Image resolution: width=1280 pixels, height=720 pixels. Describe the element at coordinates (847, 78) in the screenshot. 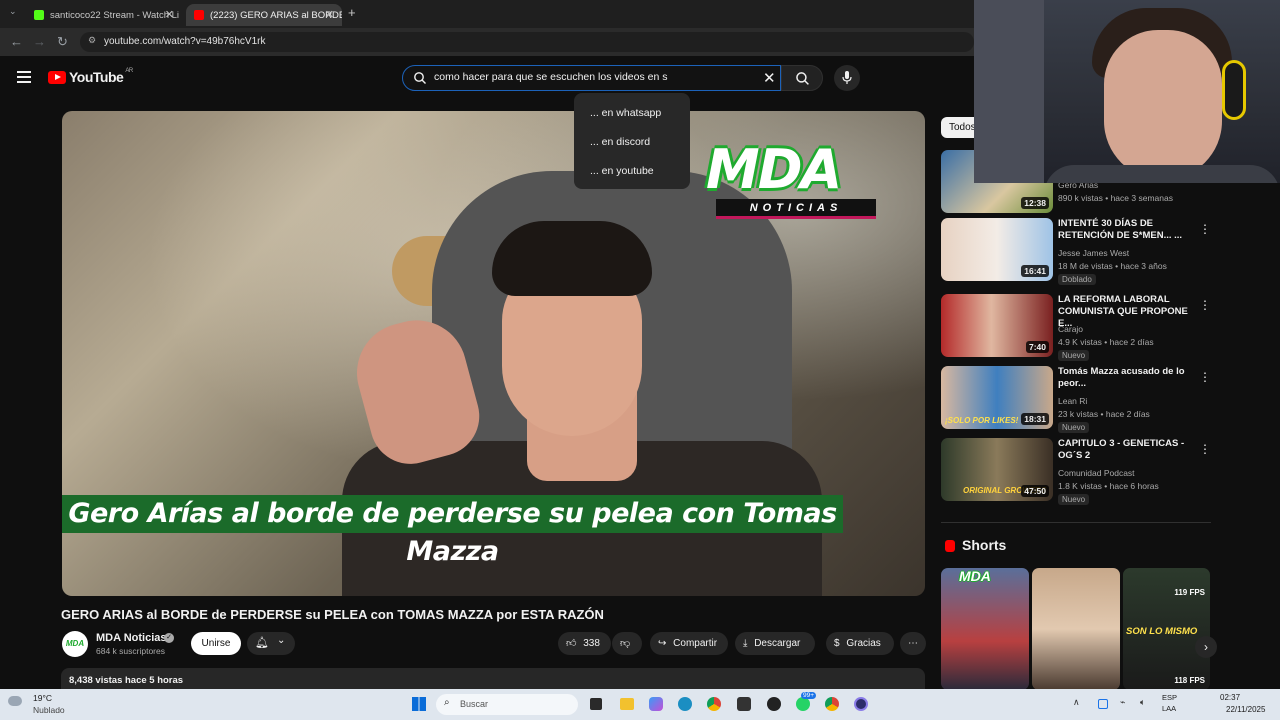

I see `voice-search-button` at that location.